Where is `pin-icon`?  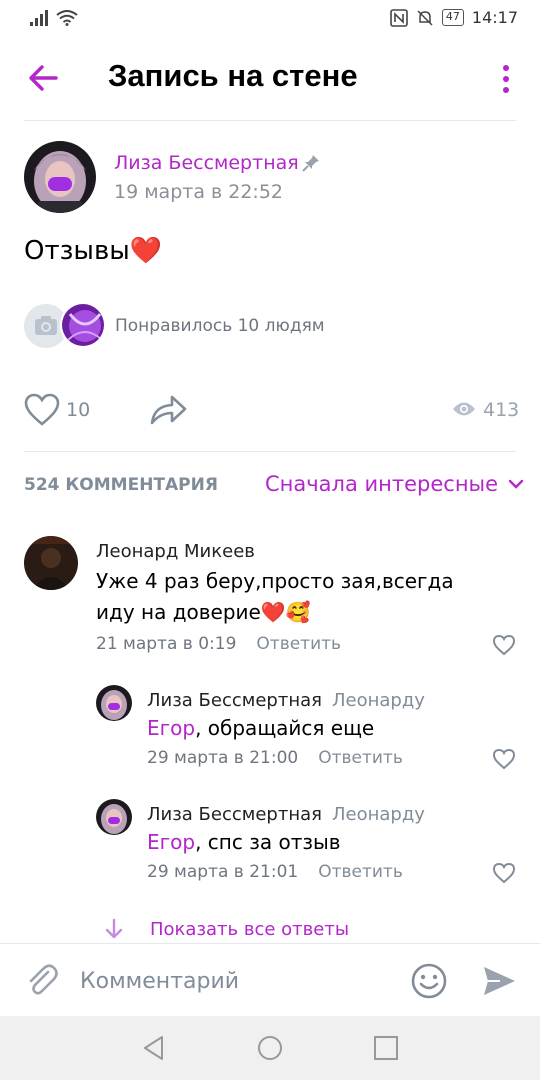 pin-icon is located at coordinates (310, 163).